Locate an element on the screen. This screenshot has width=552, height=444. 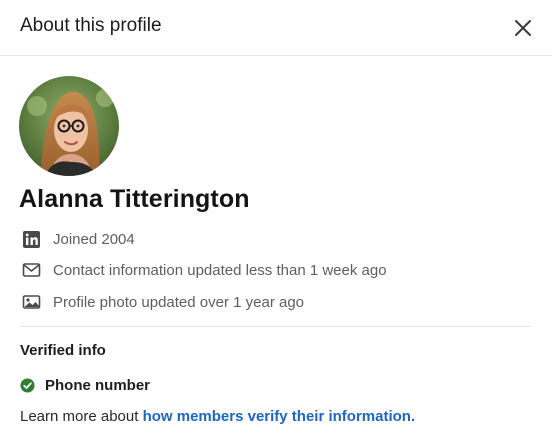
mail-icon is located at coordinates (31, 270).